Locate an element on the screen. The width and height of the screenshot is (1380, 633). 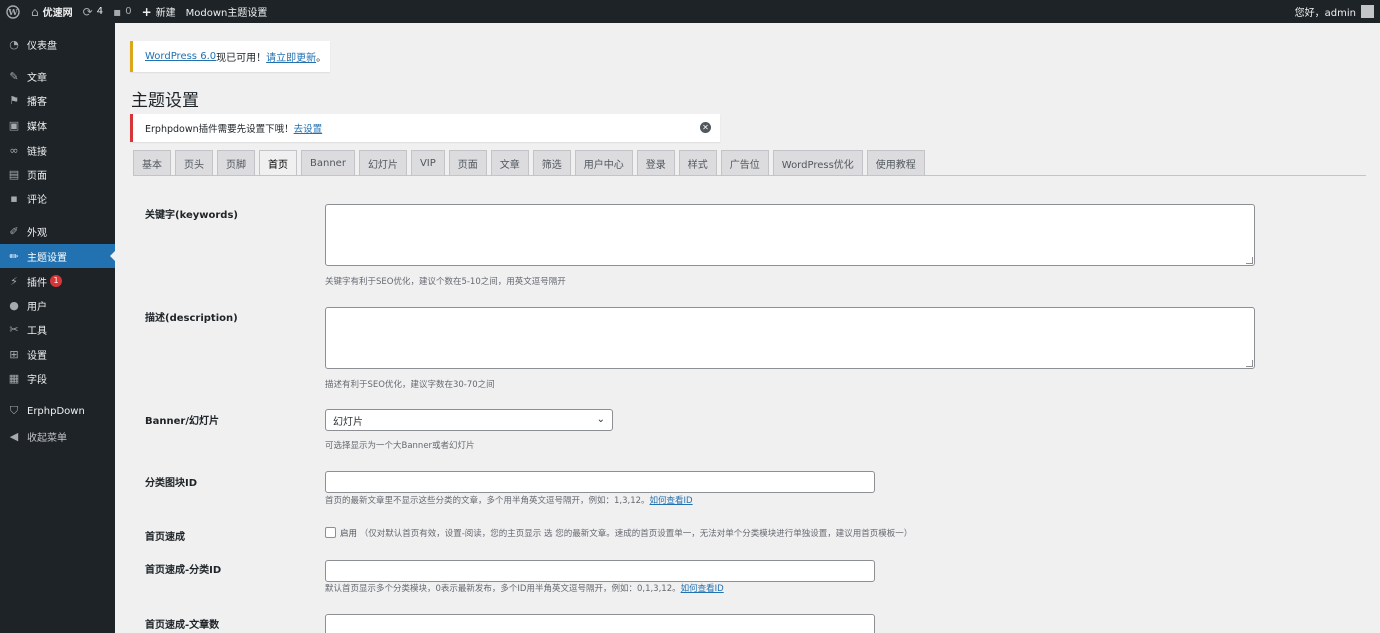
dismiss-icon: ✕ is located at coordinates (705, 127).